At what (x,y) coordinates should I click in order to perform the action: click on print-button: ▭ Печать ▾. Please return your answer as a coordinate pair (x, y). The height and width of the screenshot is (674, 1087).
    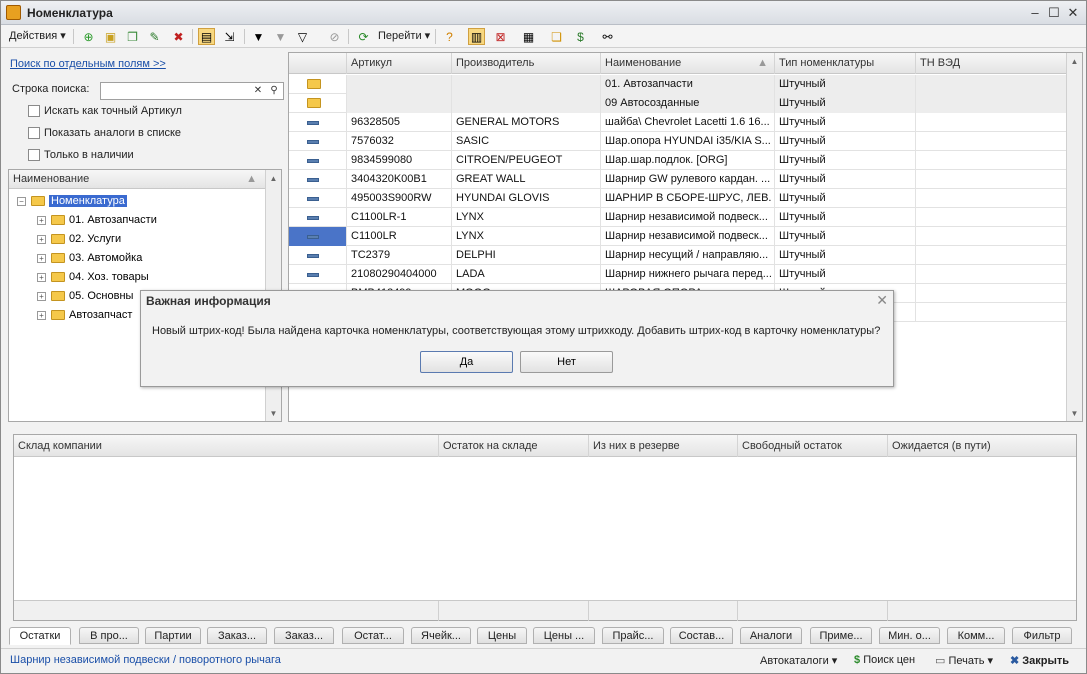
    Looking at the image, I should click on (964, 660).